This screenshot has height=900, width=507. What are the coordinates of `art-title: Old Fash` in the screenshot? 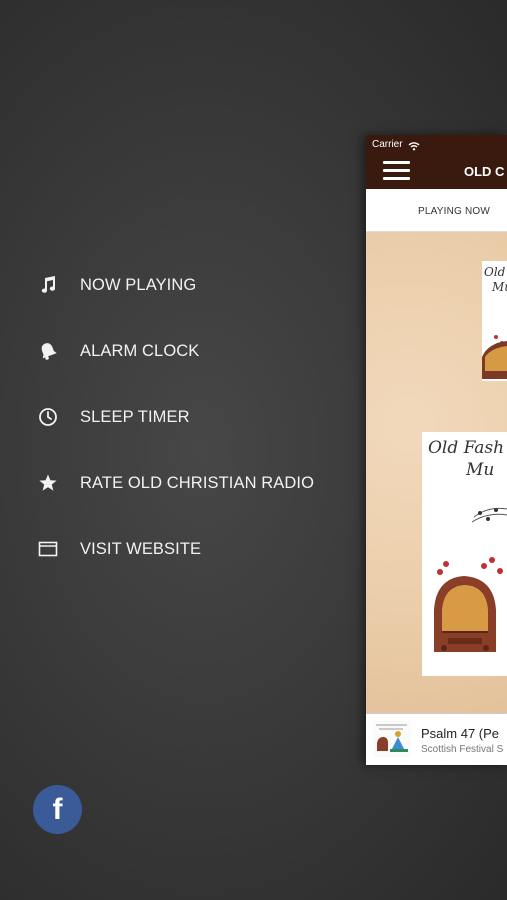 It's located at (466, 448).